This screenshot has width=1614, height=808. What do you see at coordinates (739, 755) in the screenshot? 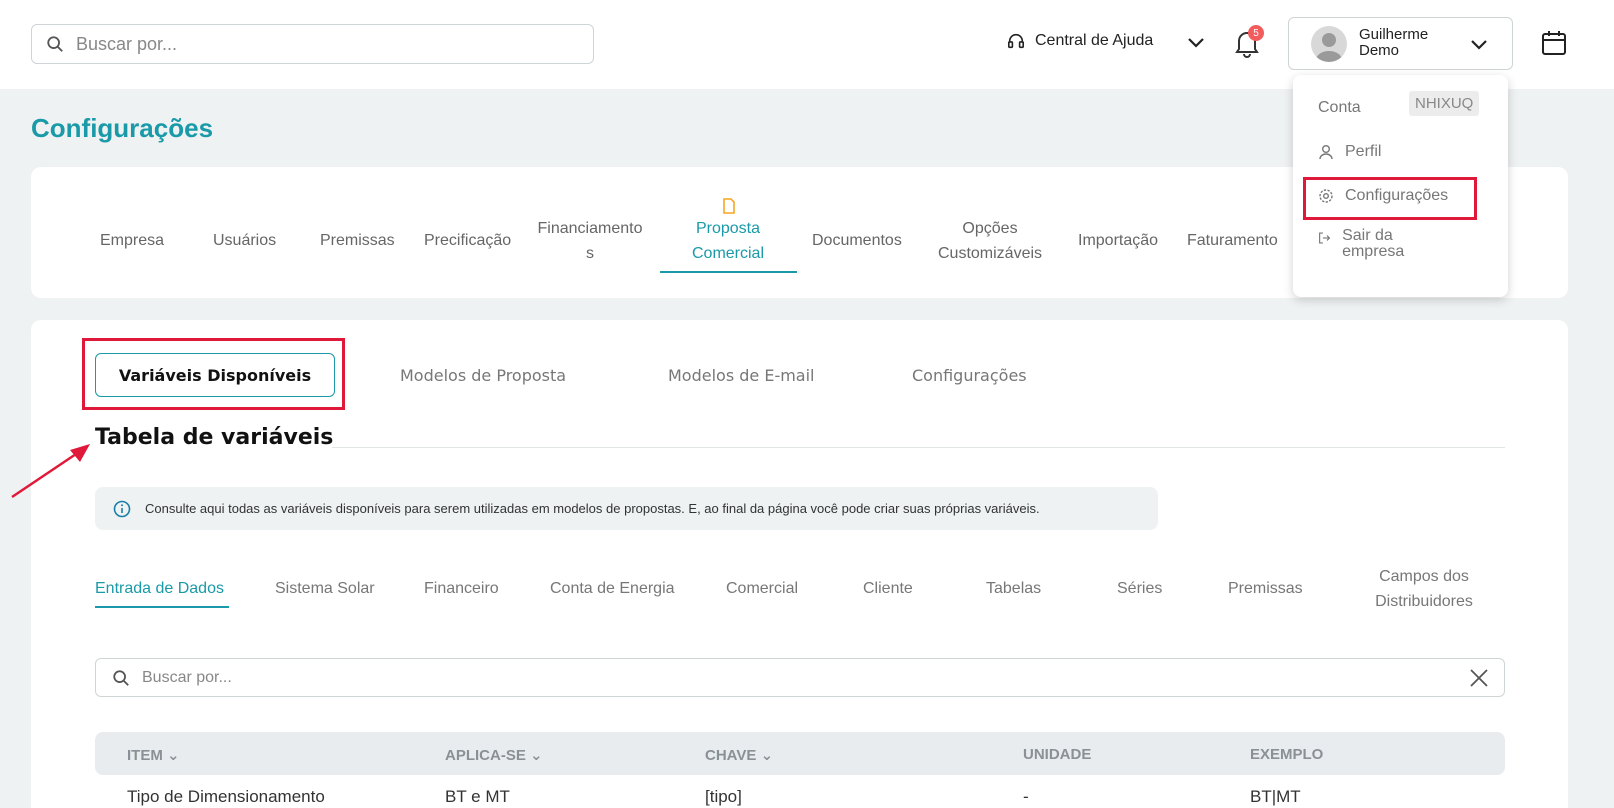
I see `column-header-chave: CHAVE ⌄` at bounding box center [739, 755].